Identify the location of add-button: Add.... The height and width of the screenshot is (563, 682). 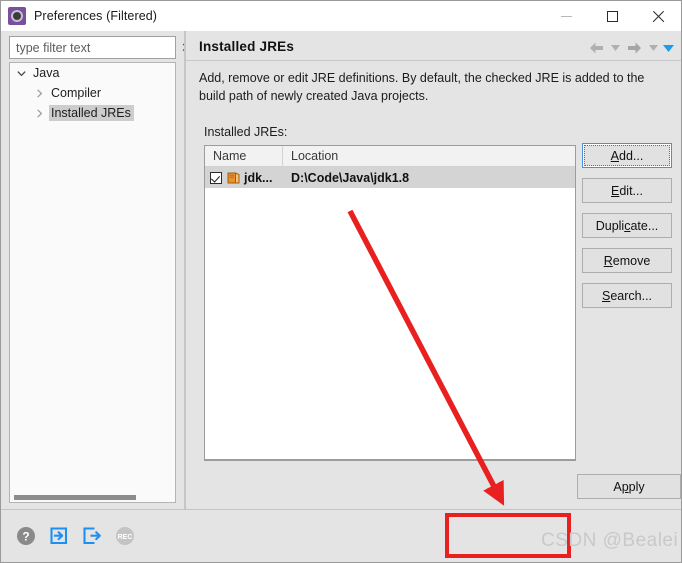
(627, 155).